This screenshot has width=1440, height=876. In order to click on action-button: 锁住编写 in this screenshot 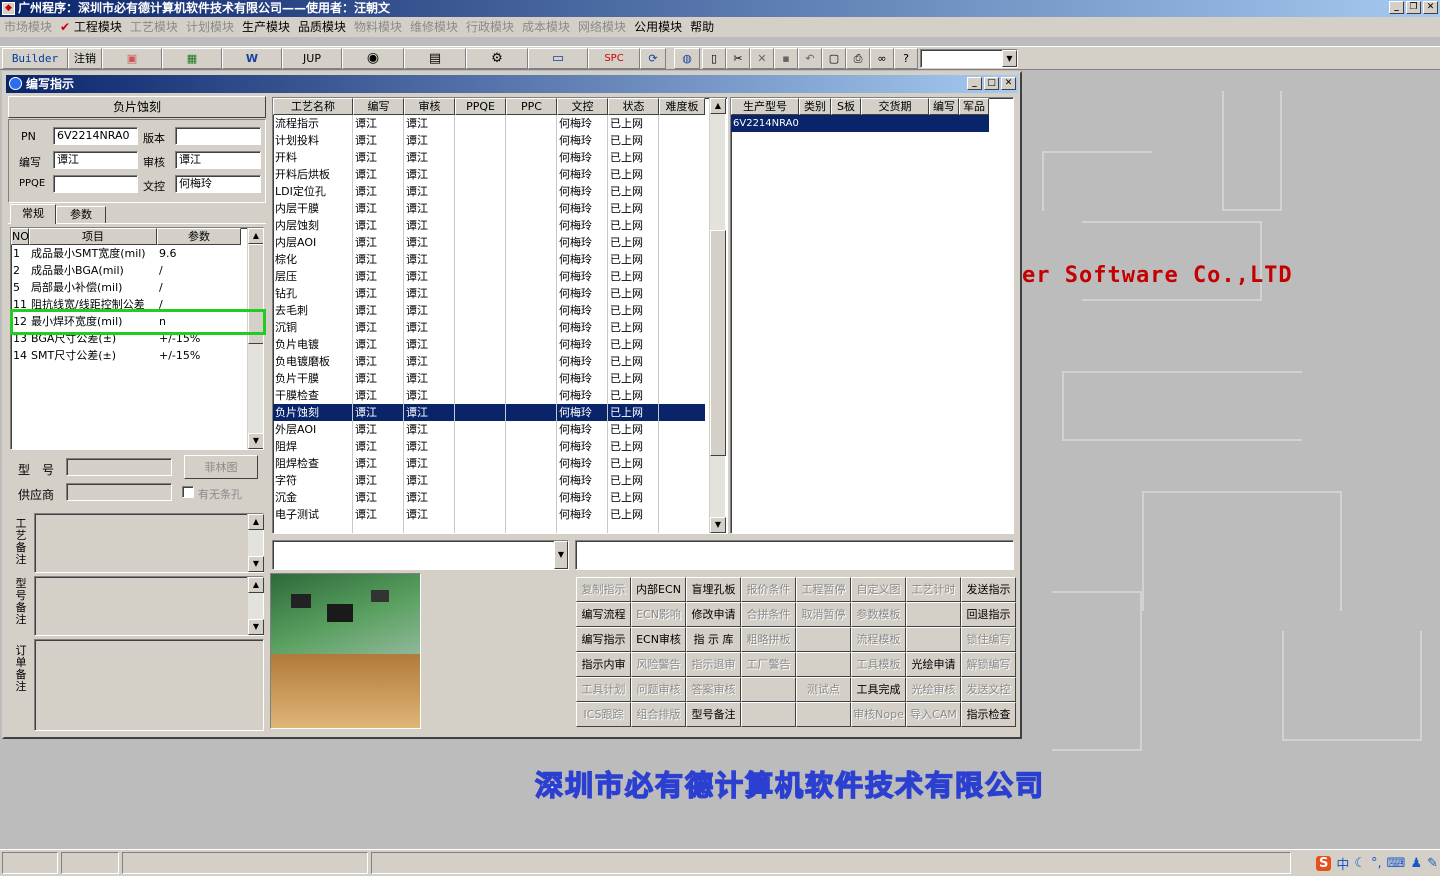, I will do `click(988, 639)`.